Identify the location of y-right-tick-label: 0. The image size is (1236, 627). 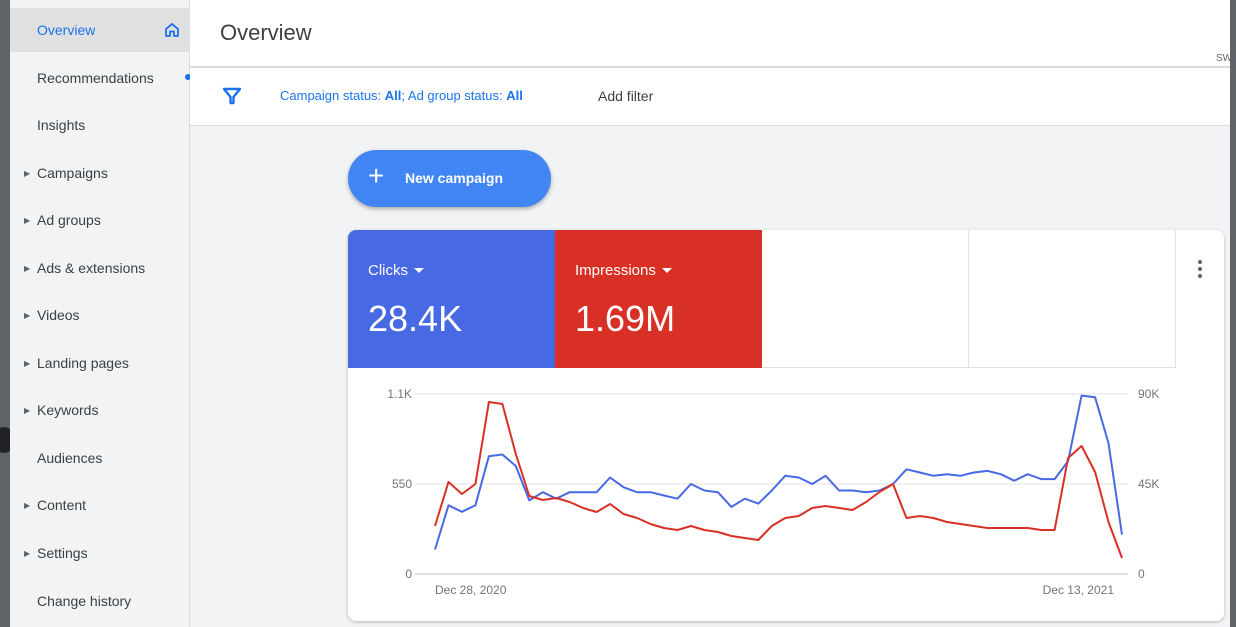
(1141, 574).